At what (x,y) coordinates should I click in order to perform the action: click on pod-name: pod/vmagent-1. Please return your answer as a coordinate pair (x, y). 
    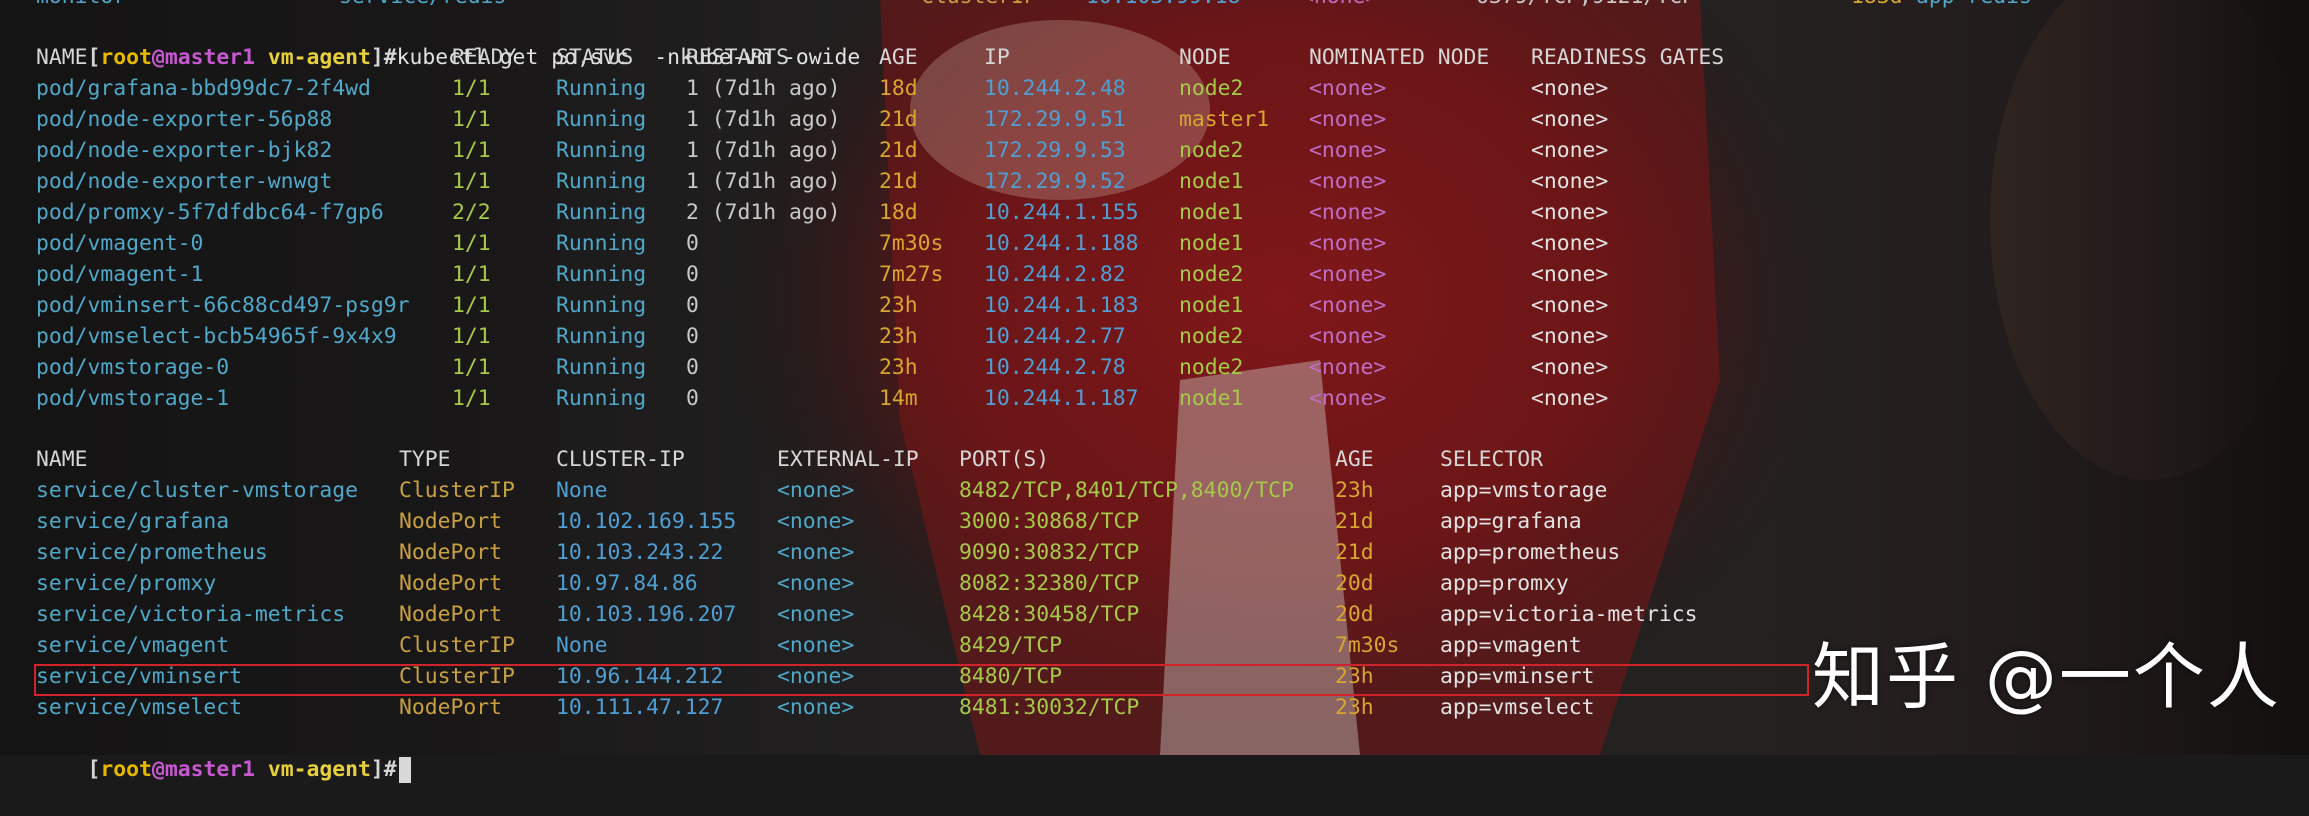
    Looking at the image, I should click on (120, 274).